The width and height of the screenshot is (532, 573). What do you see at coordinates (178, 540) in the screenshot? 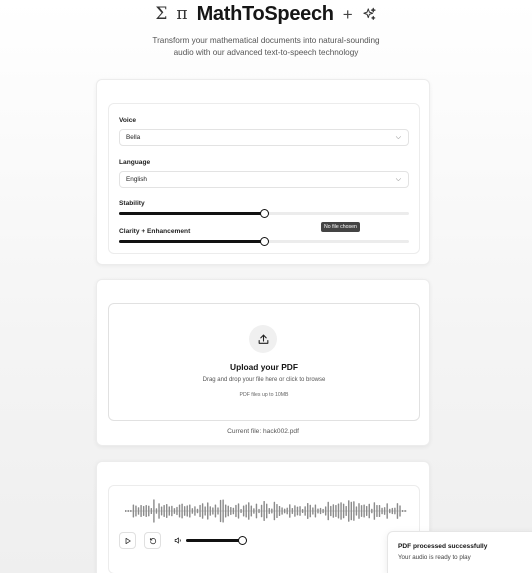
I see `volume-icon` at bounding box center [178, 540].